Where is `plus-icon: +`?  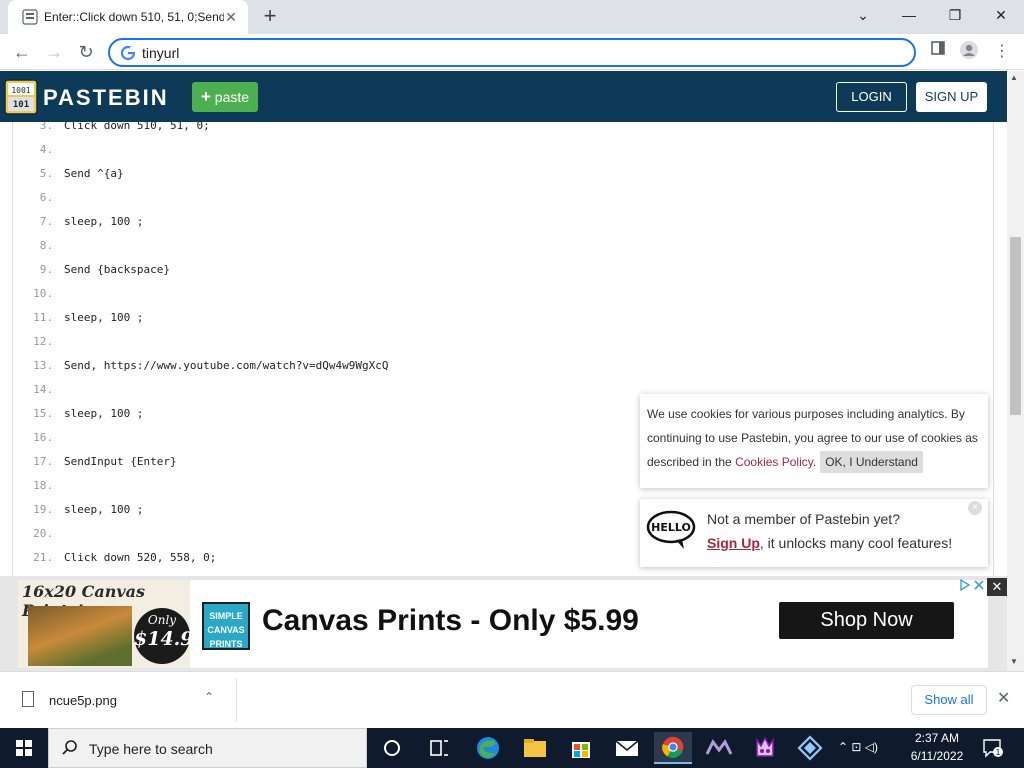 plus-icon: + is located at coordinates (205, 96).